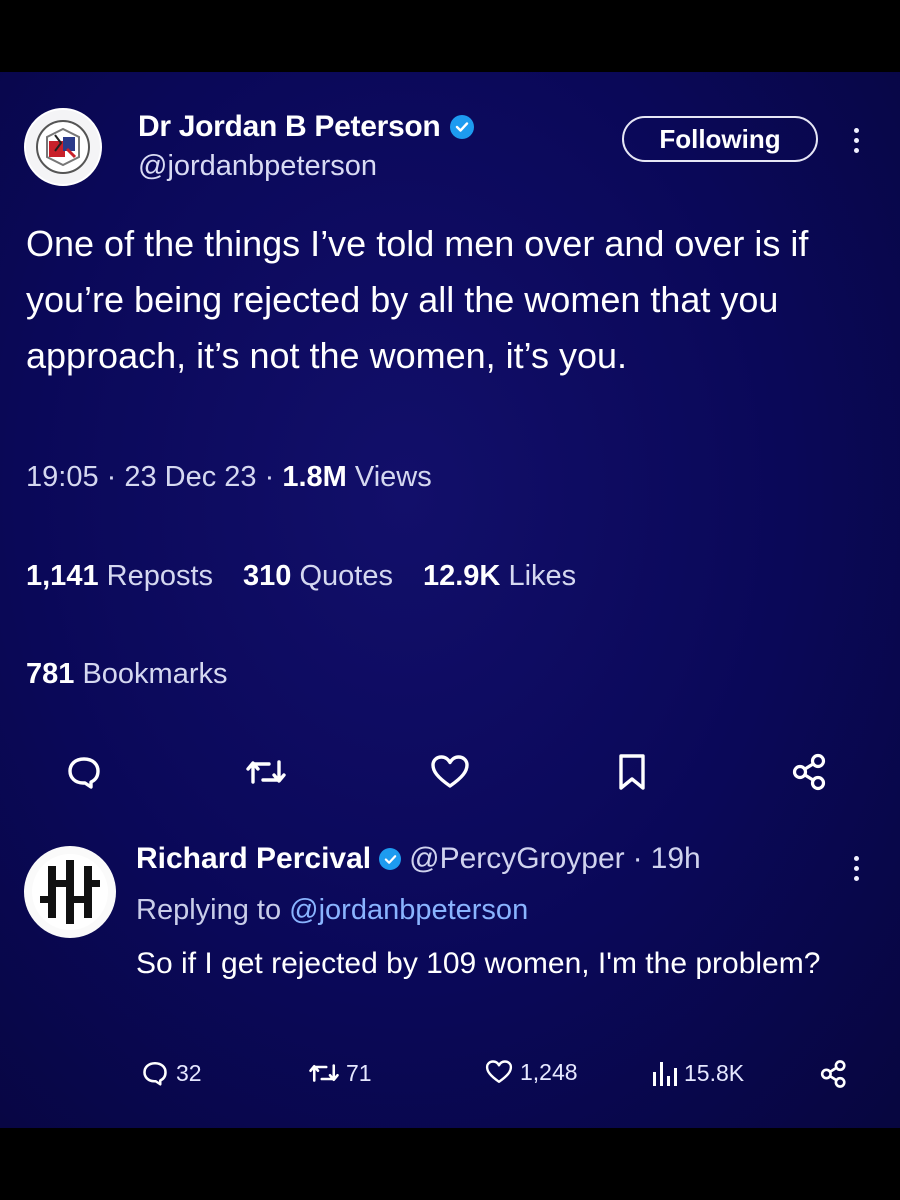  I want to click on repost-count: 71, so click(359, 1072).